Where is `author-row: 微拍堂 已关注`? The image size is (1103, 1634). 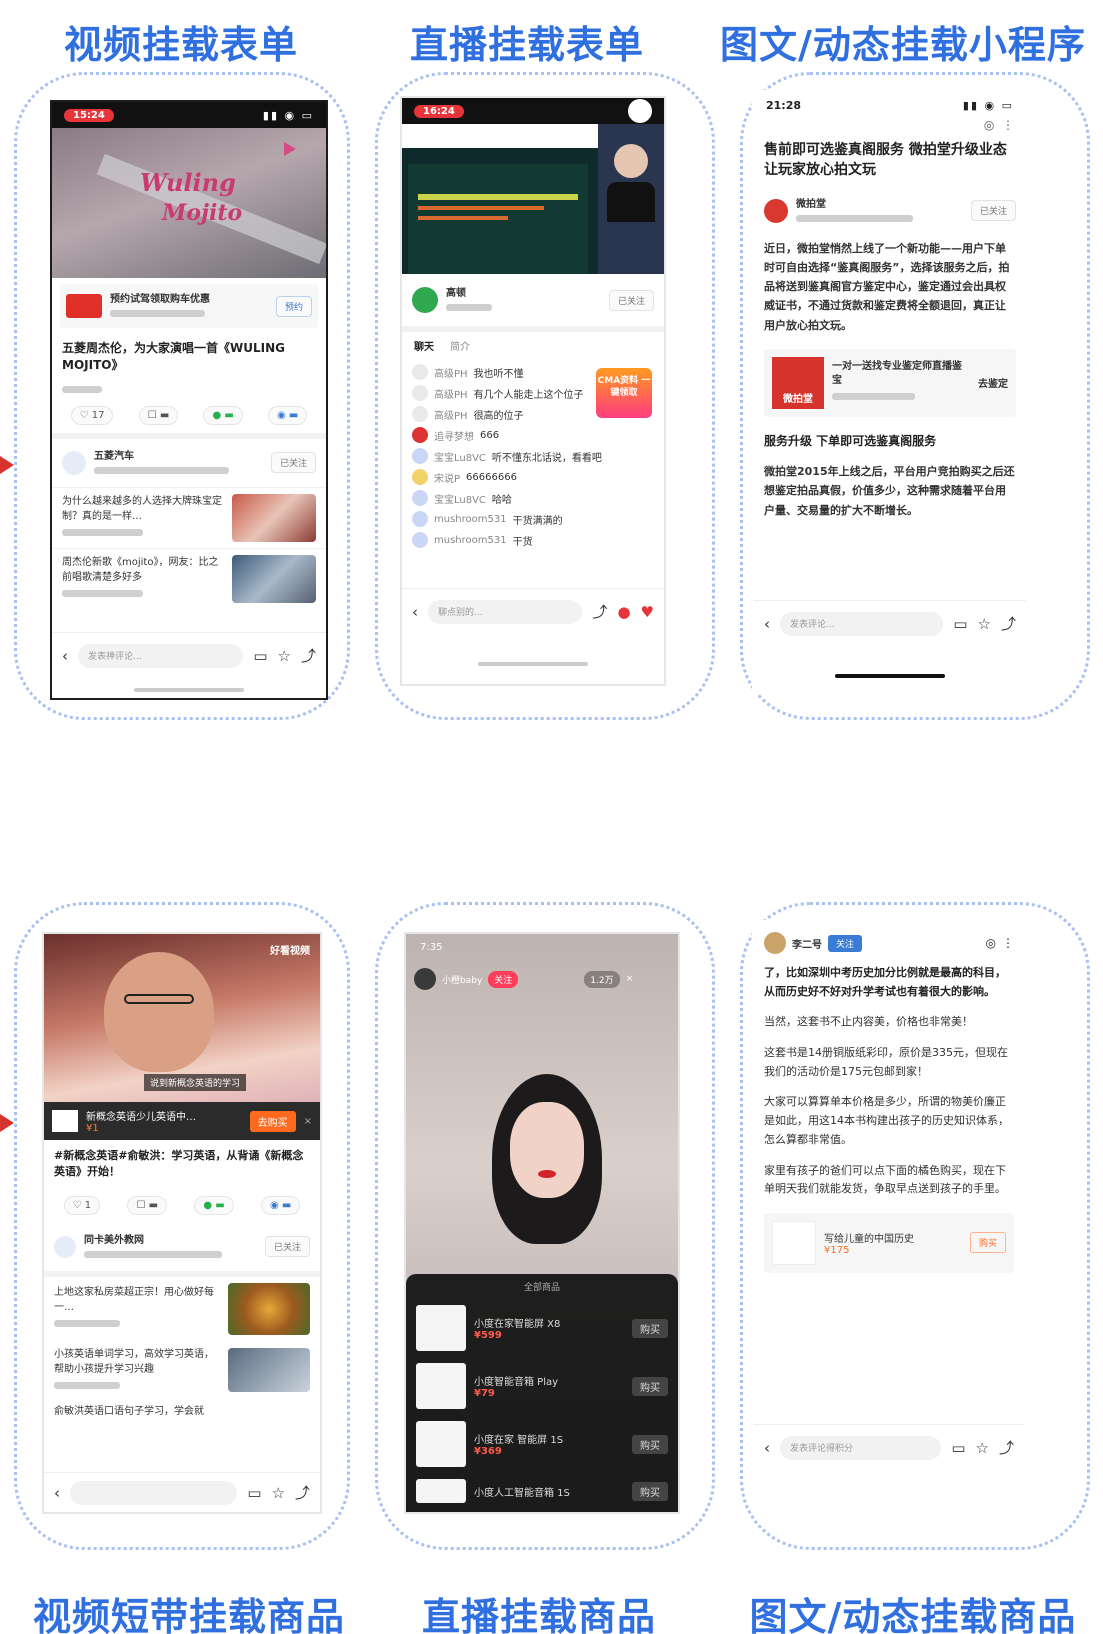 author-row: 微拍堂 已关注 is located at coordinates (890, 211).